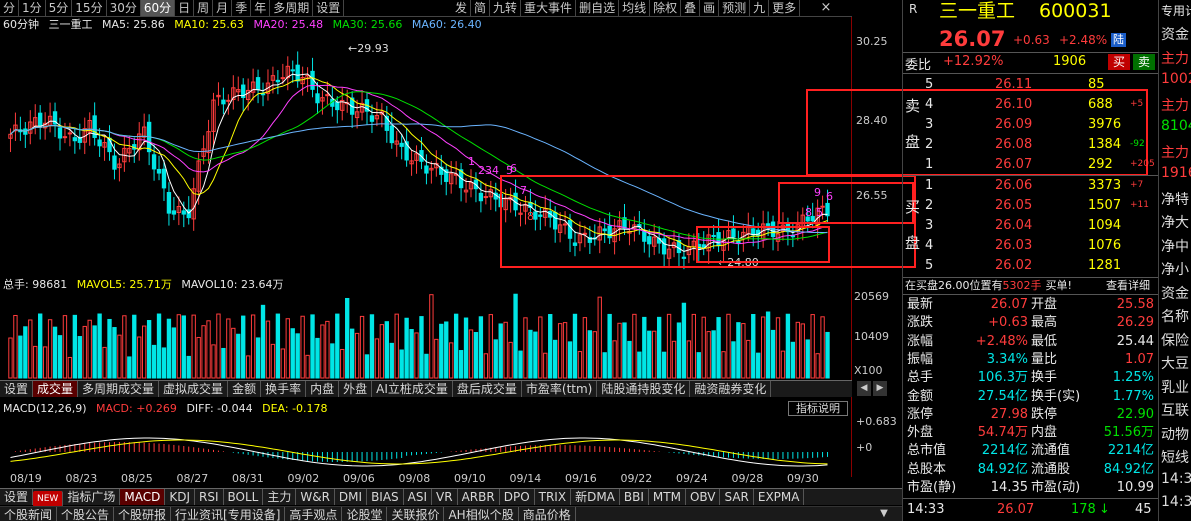 Image resolution: width=1191 pixels, height=521 pixels. I want to click on new-badge: NEW, so click(48, 499).